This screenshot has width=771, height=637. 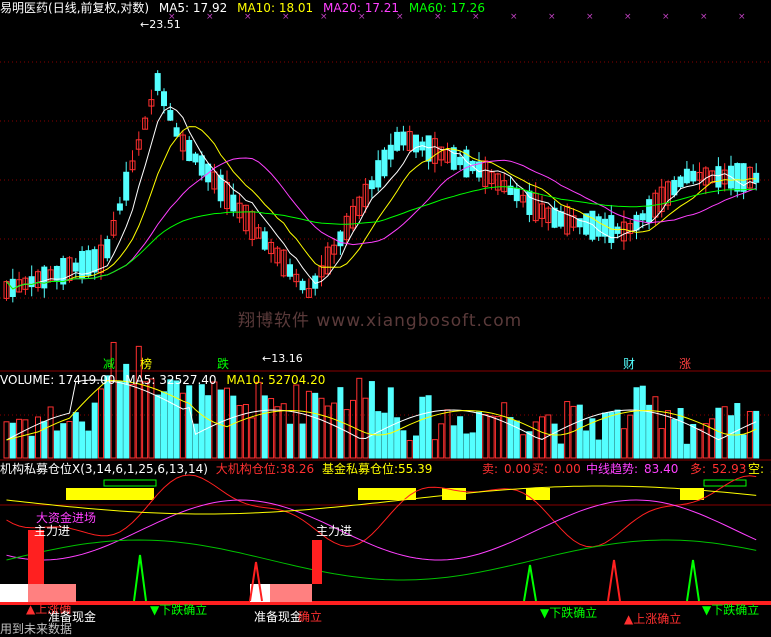 What do you see at coordinates (729, 469) in the screenshot?
I see `long-value: 52.93` at bounding box center [729, 469].